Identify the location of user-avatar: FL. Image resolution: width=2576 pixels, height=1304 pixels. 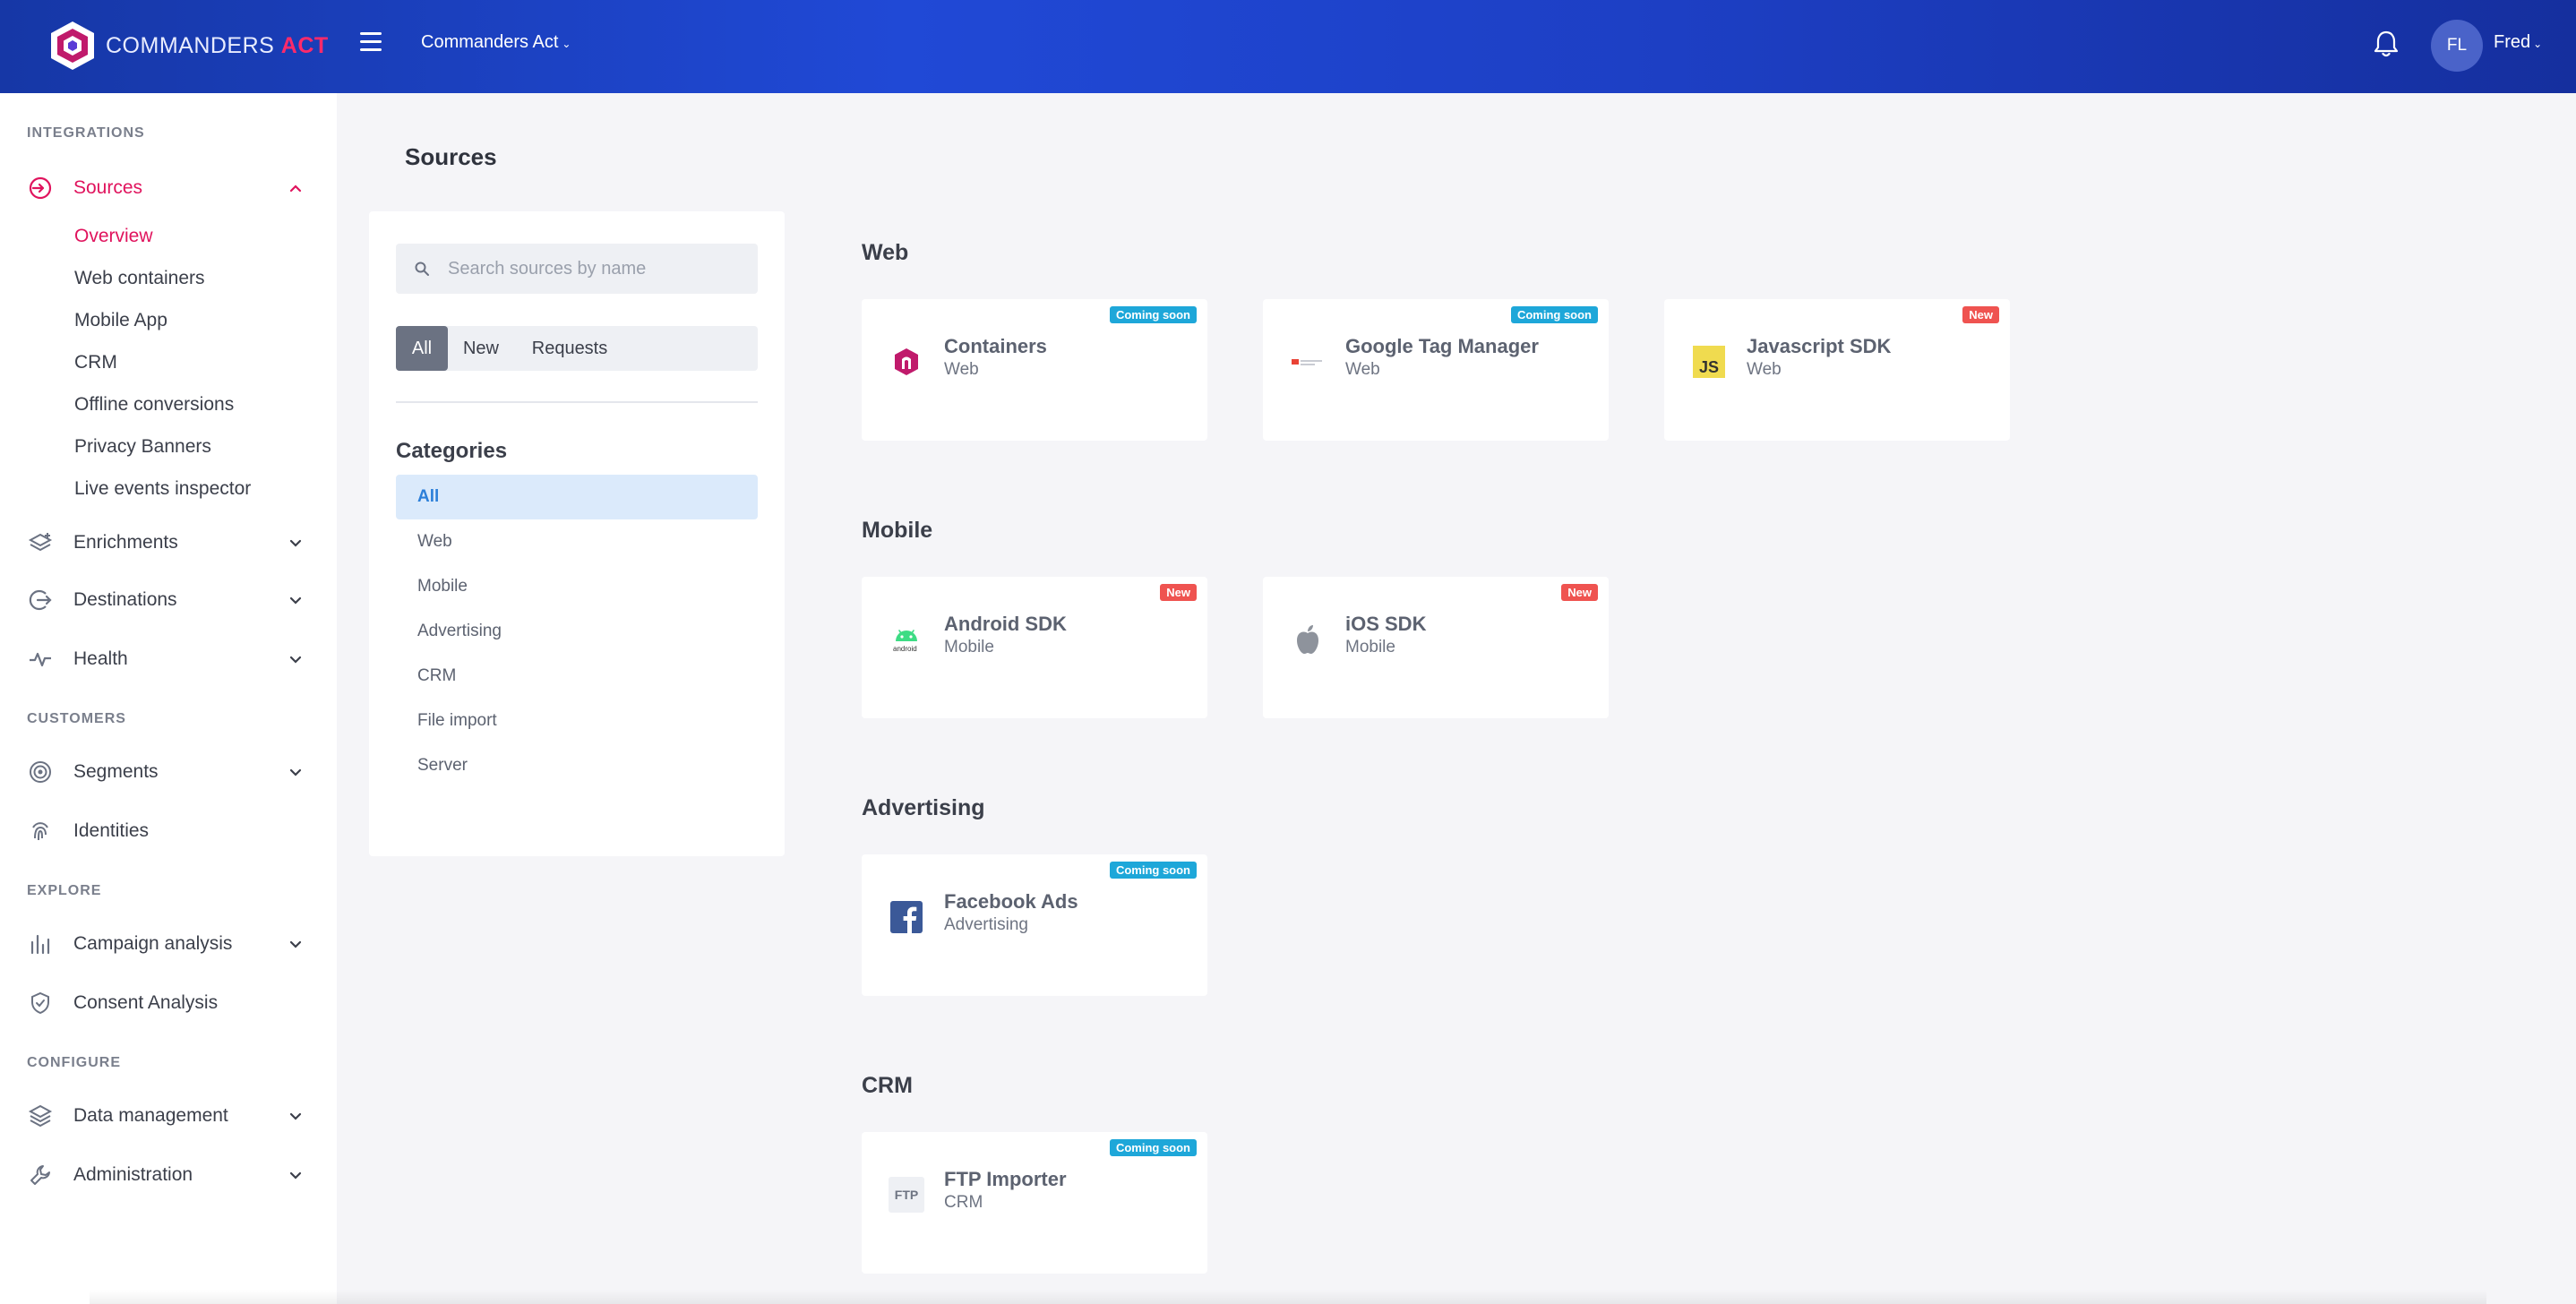
(2457, 46).